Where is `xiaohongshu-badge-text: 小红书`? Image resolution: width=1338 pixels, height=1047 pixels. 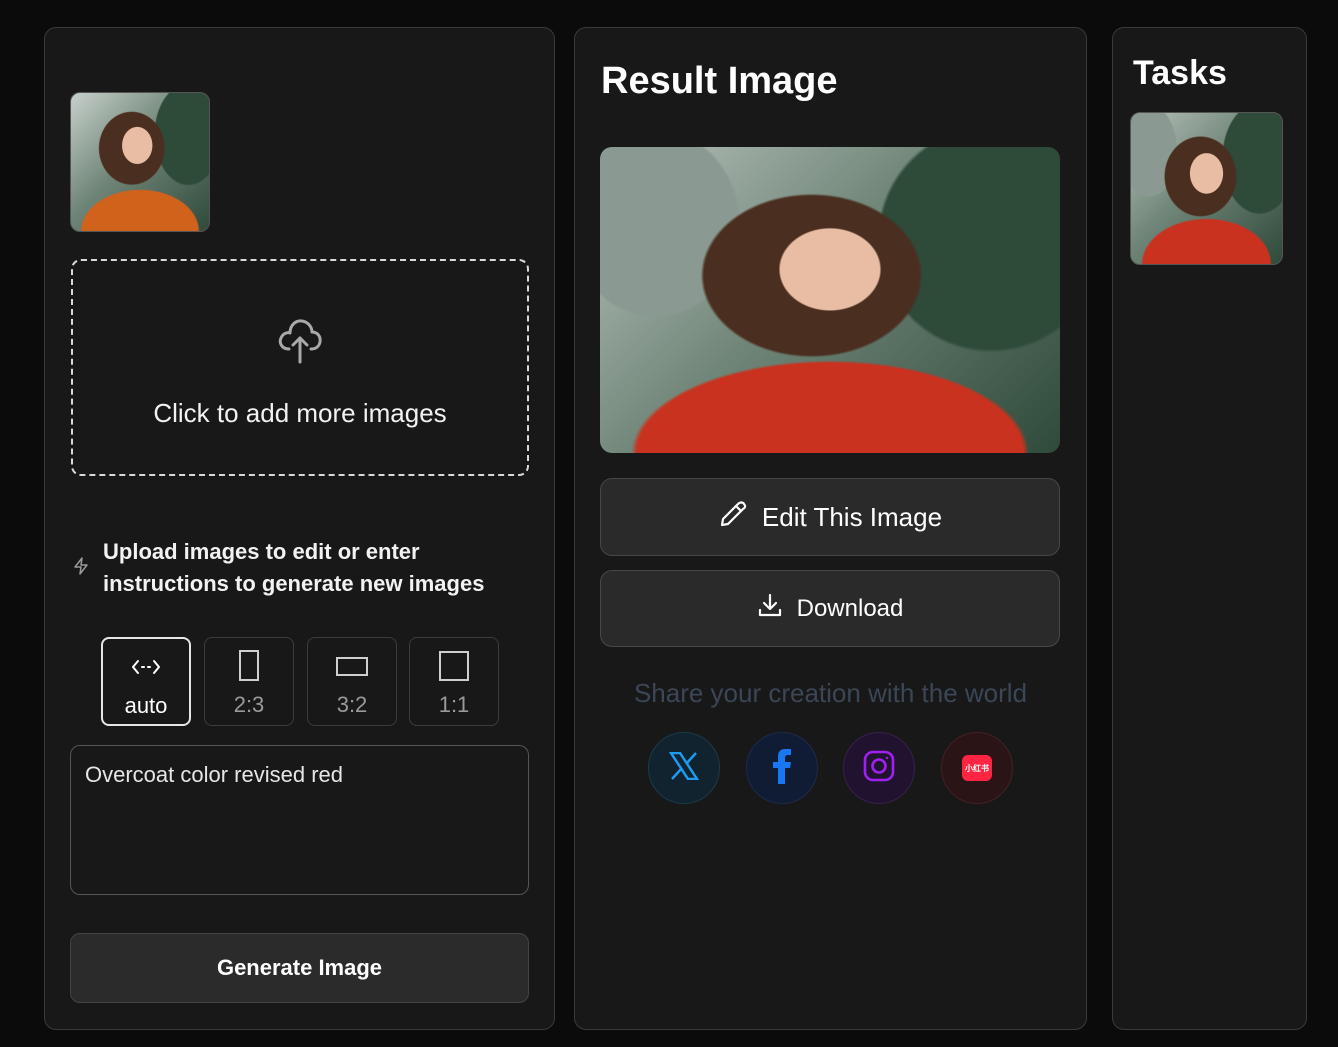
xiaohongshu-badge-text: 小红书 is located at coordinates (977, 768).